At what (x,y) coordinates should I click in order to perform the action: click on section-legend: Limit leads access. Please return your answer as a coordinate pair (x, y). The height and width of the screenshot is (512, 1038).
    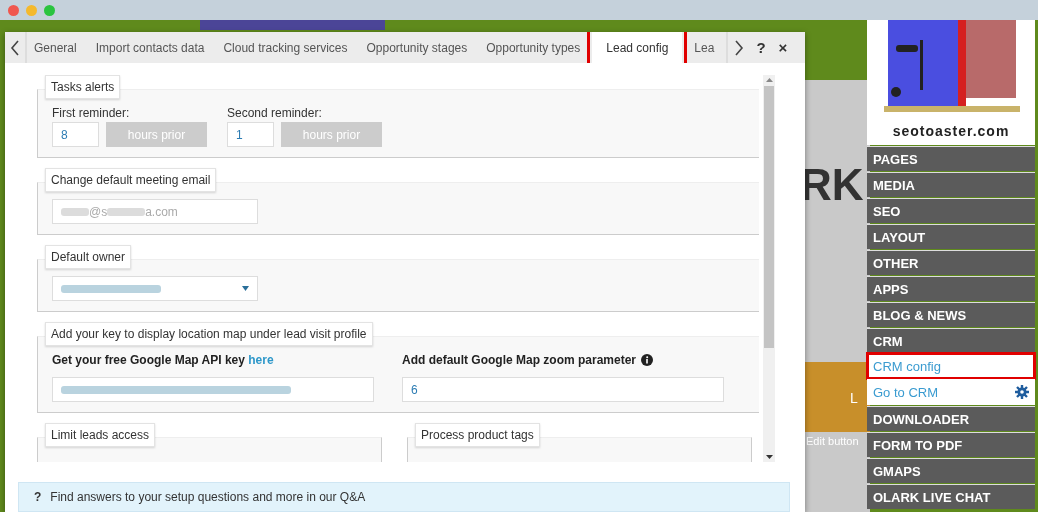
    Looking at the image, I should click on (100, 435).